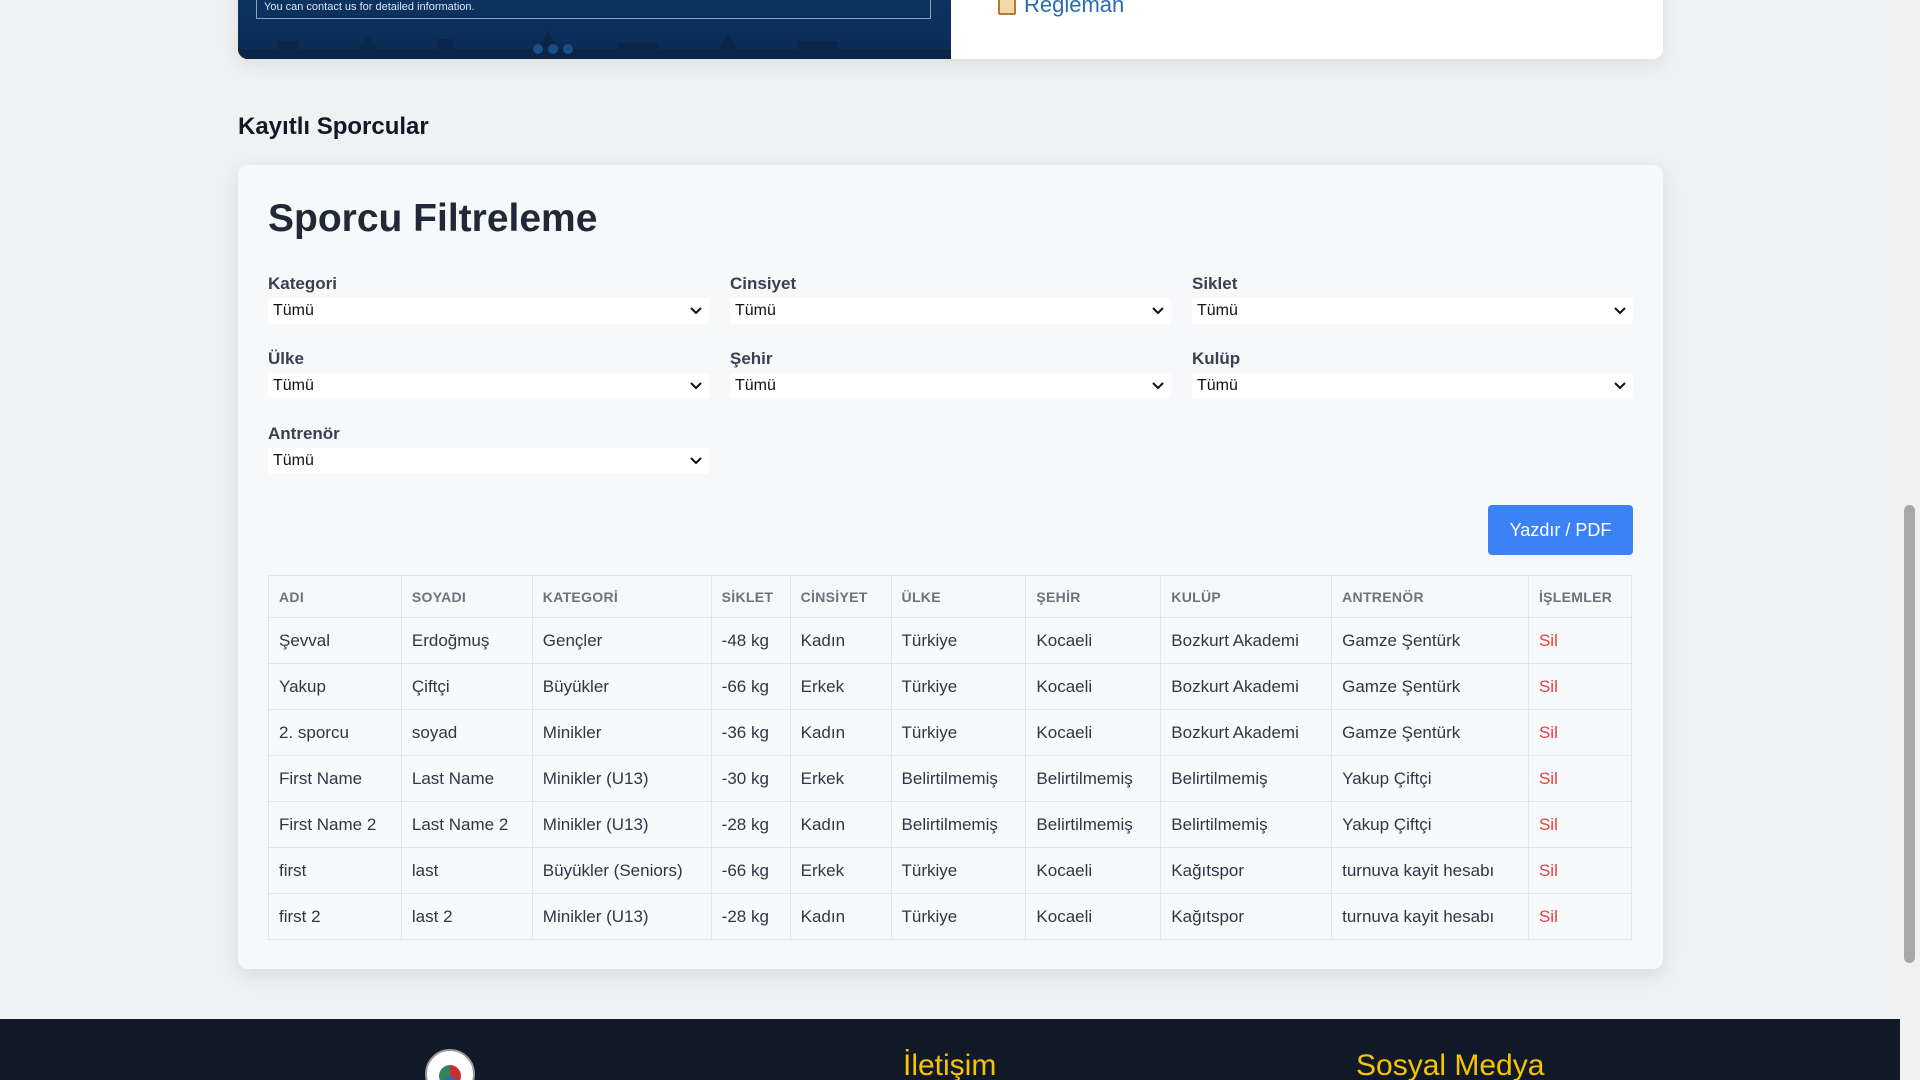 The height and width of the screenshot is (1080, 1920). What do you see at coordinates (433, 218) in the screenshot?
I see `filter-title: Sporcu Filtreleme` at bounding box center [433, 218].